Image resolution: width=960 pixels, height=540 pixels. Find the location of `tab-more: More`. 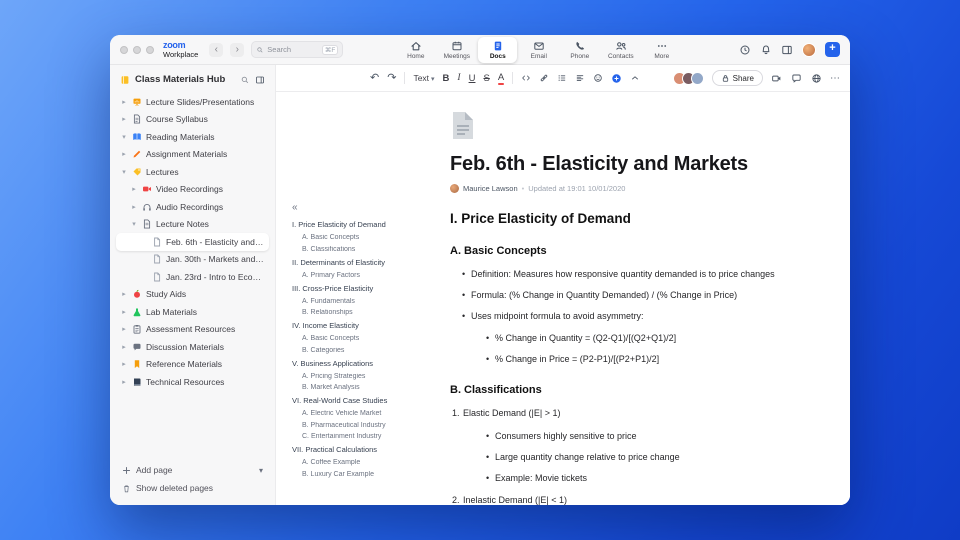

tab-more: More is located at coordinates (661, 50).